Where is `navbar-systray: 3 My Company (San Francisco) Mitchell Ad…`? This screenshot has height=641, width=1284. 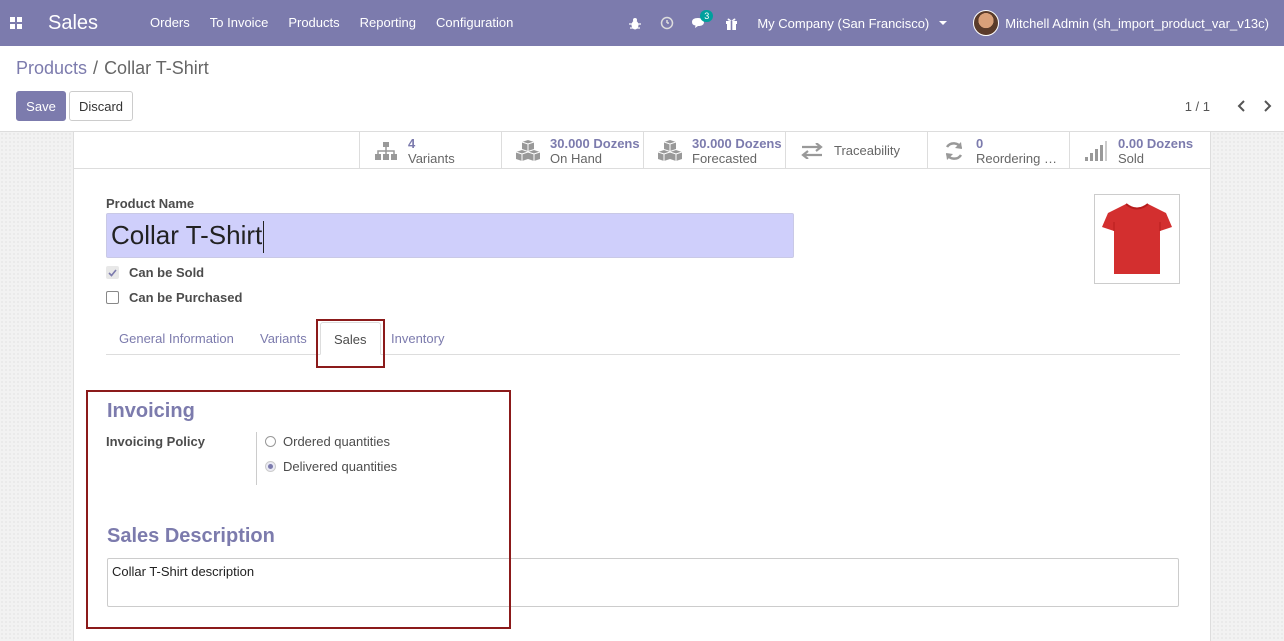
navbar-systray: 3 My Company (San Francisco) Mitchell Ad… is located at coordinates (951, 23).